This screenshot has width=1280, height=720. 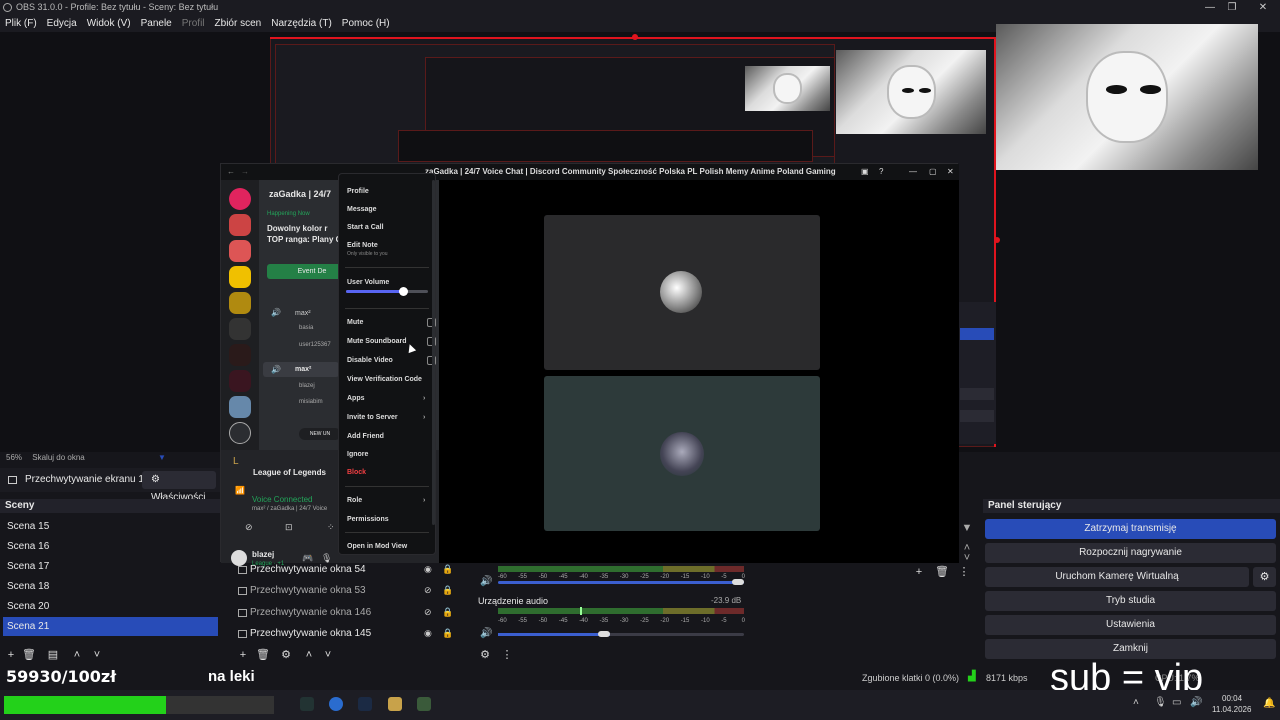 What do you see at coordinates (193, 23) in the screenshot?
I see `menu-item: Profil` at bounding box center [193, 23].